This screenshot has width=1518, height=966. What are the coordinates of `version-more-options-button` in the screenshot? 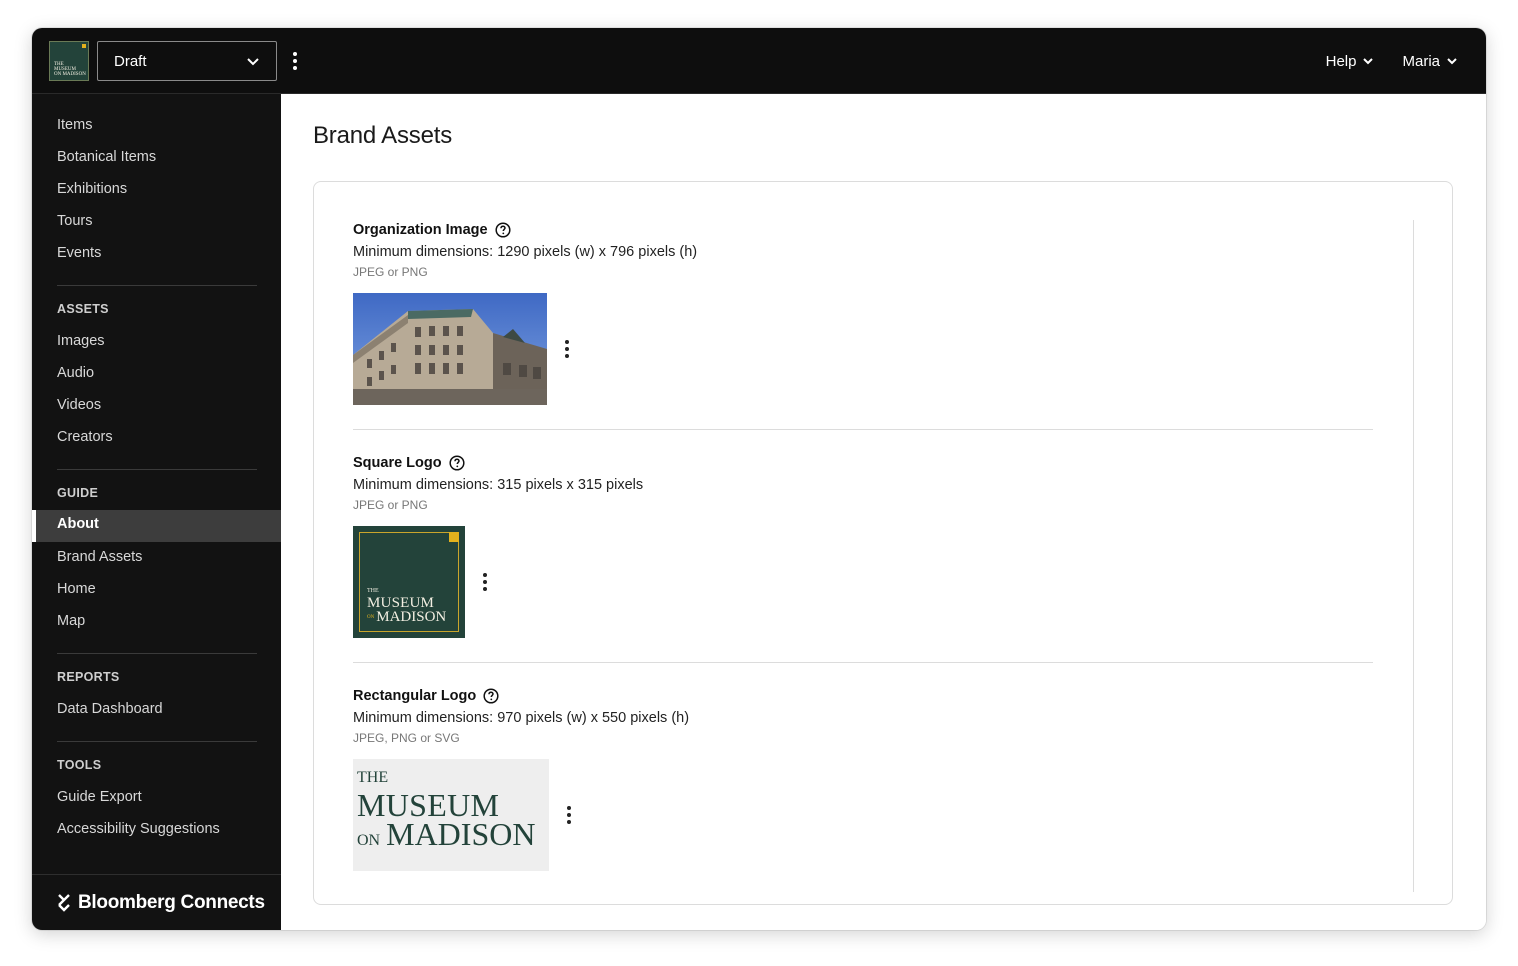 It's located at (295, 61).